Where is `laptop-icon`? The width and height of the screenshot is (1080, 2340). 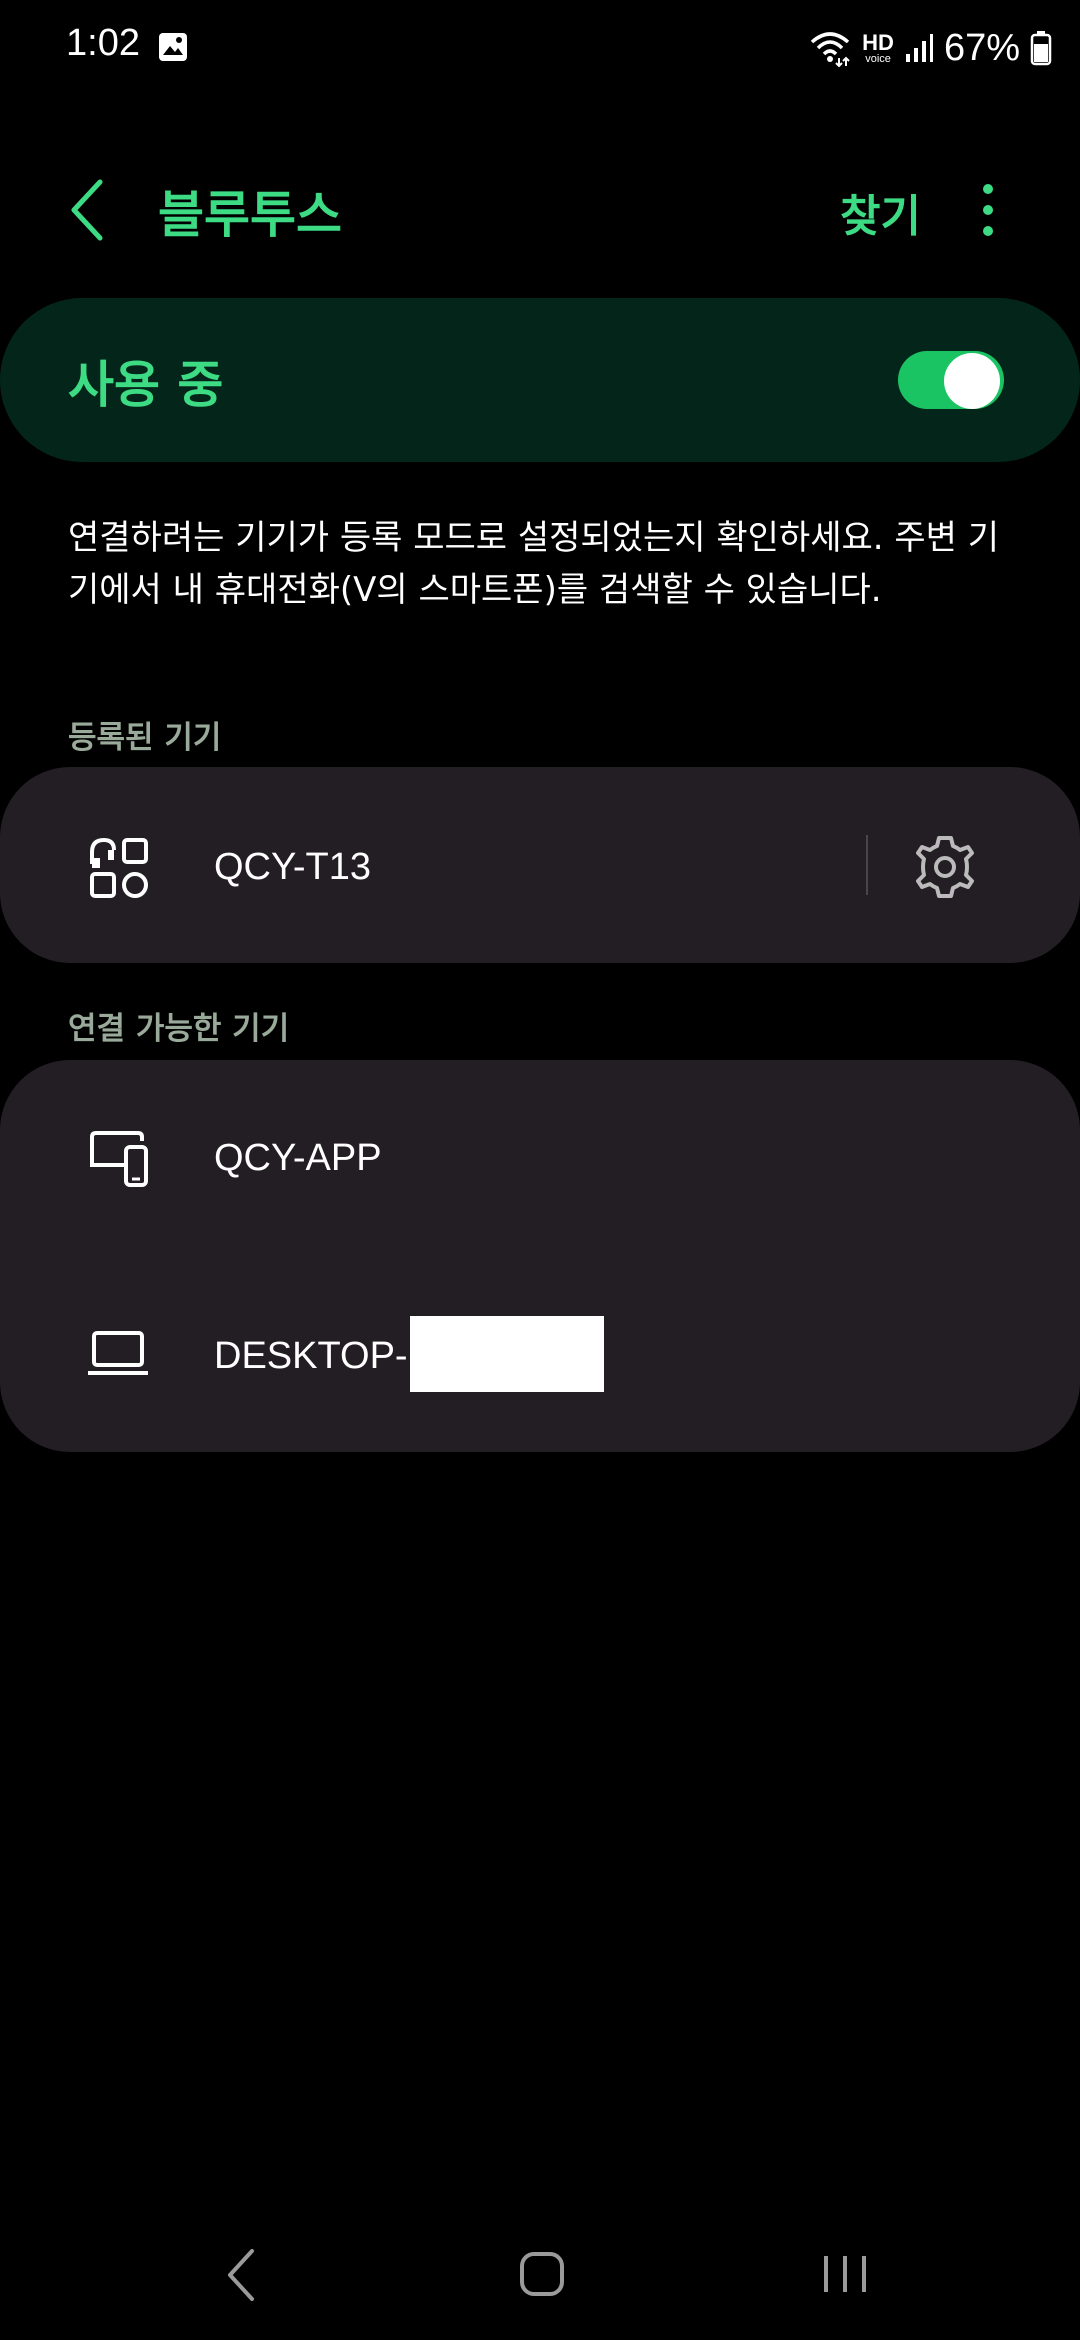
laptop-icon is located at coordinates (118, 1353).